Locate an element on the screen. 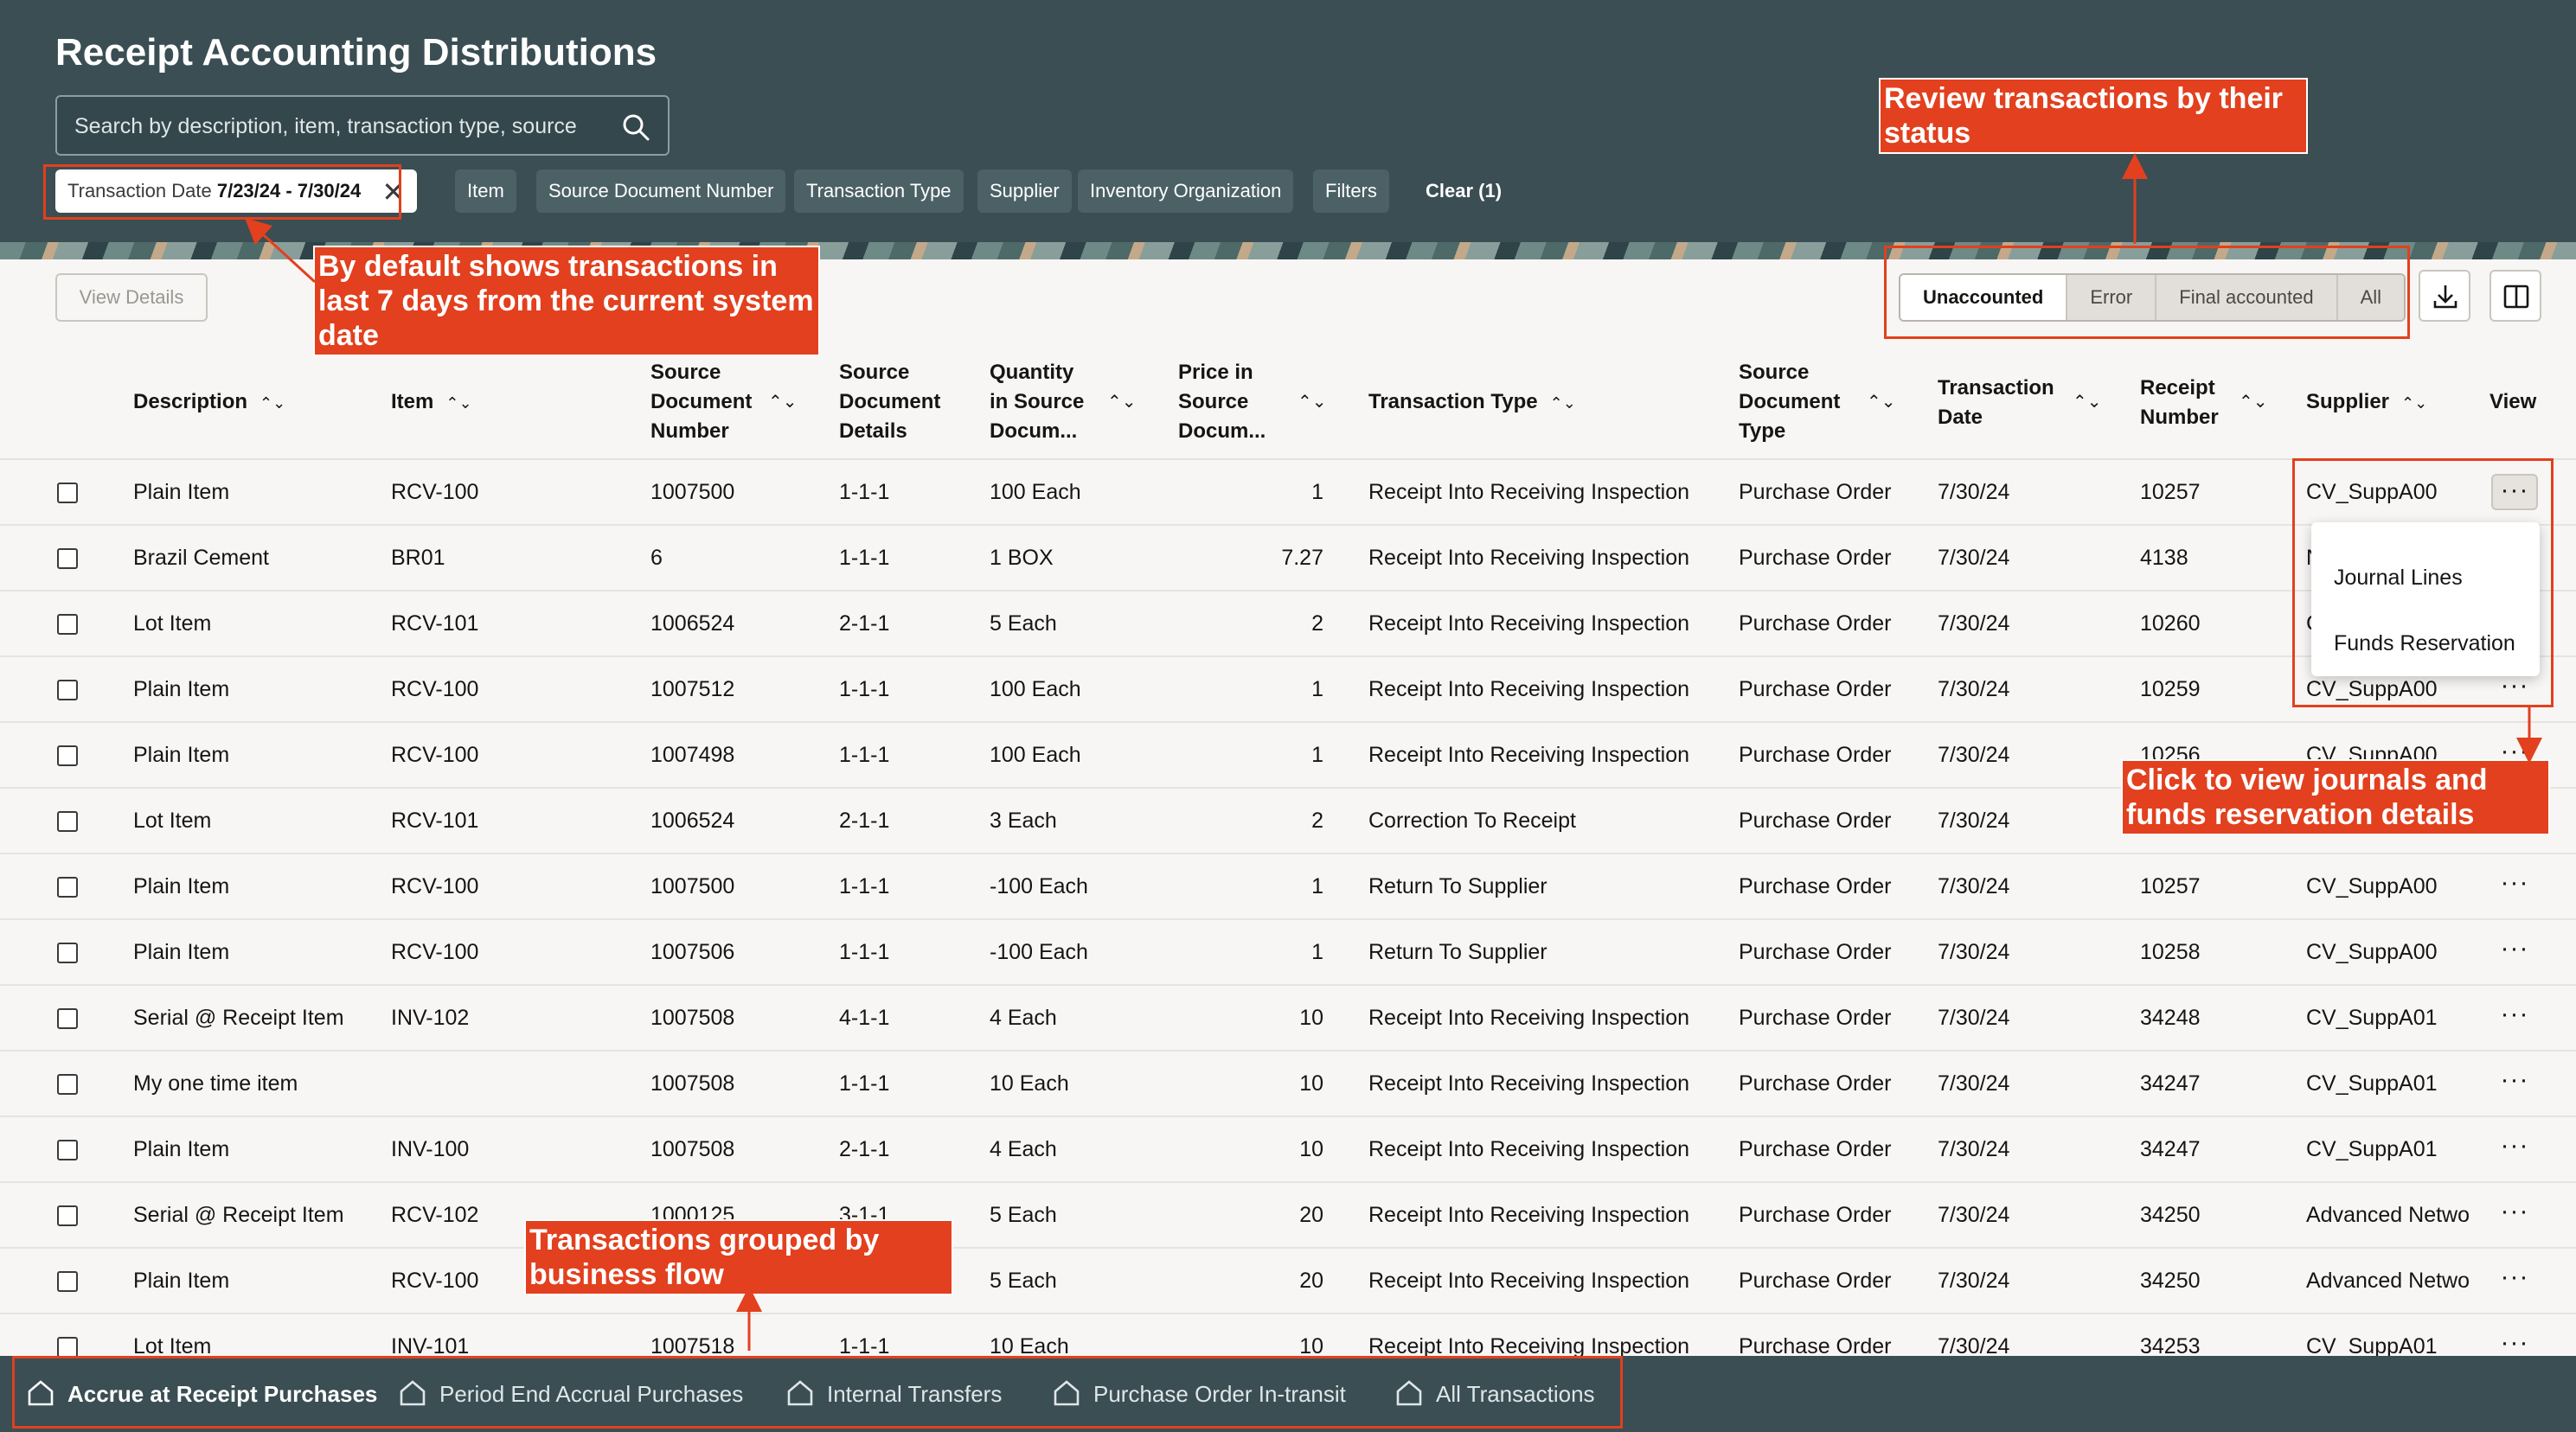 The height and width of the screenshot is (1432, 2576). columns-button is located at coordinates (2515, 296).